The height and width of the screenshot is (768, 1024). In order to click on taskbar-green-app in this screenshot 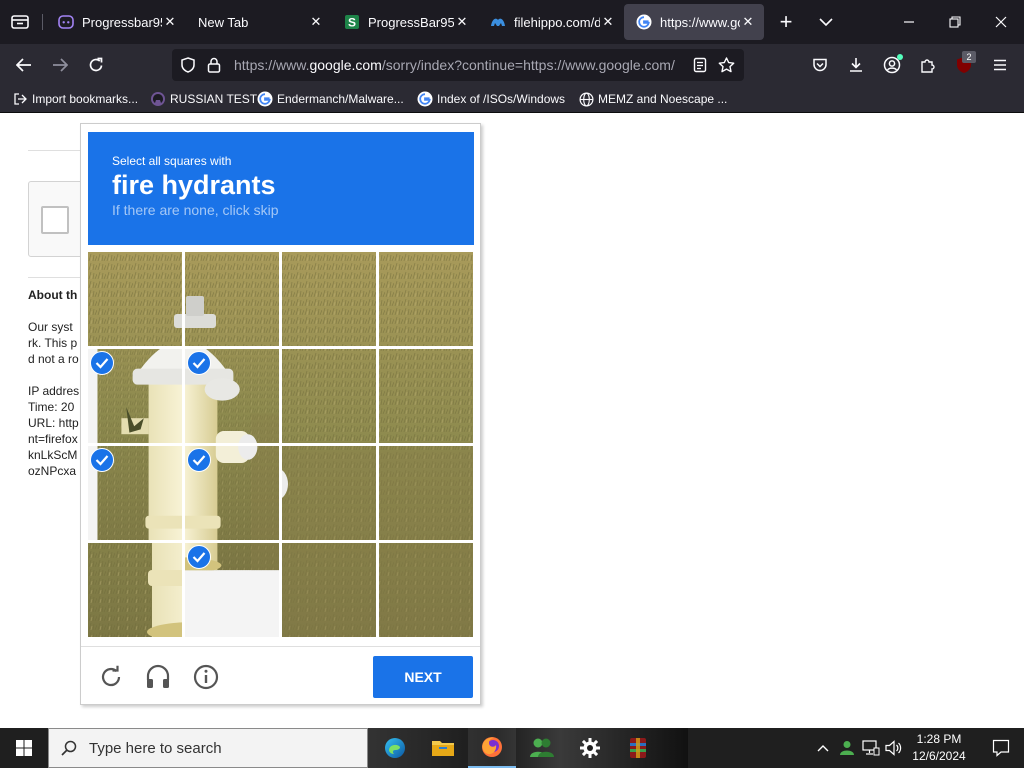, I will do `click(542, 748)`.